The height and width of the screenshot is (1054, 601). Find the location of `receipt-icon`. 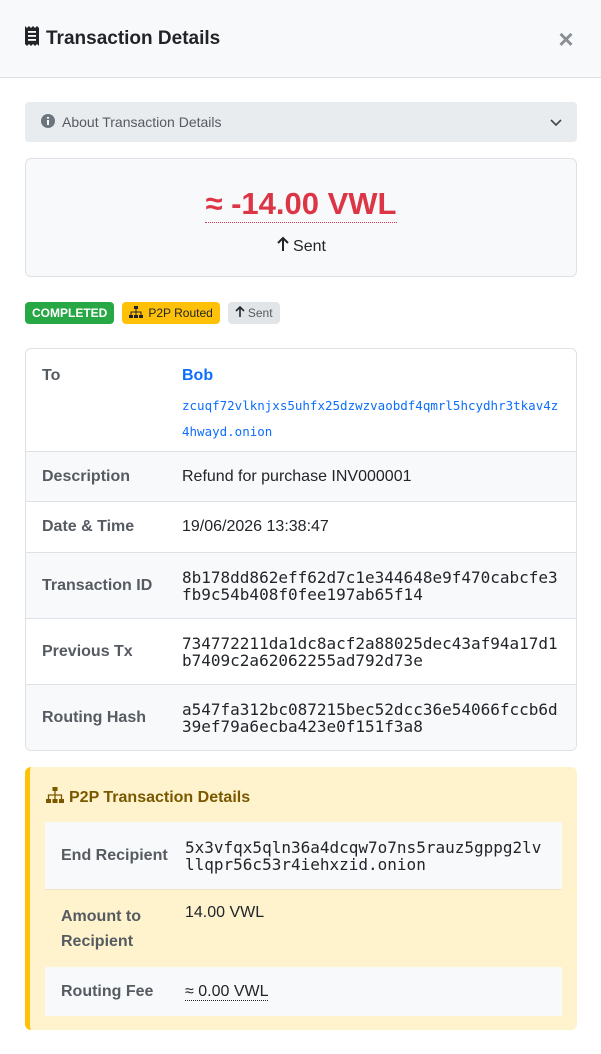

receipt-icon is located at coordinates (32, 38).